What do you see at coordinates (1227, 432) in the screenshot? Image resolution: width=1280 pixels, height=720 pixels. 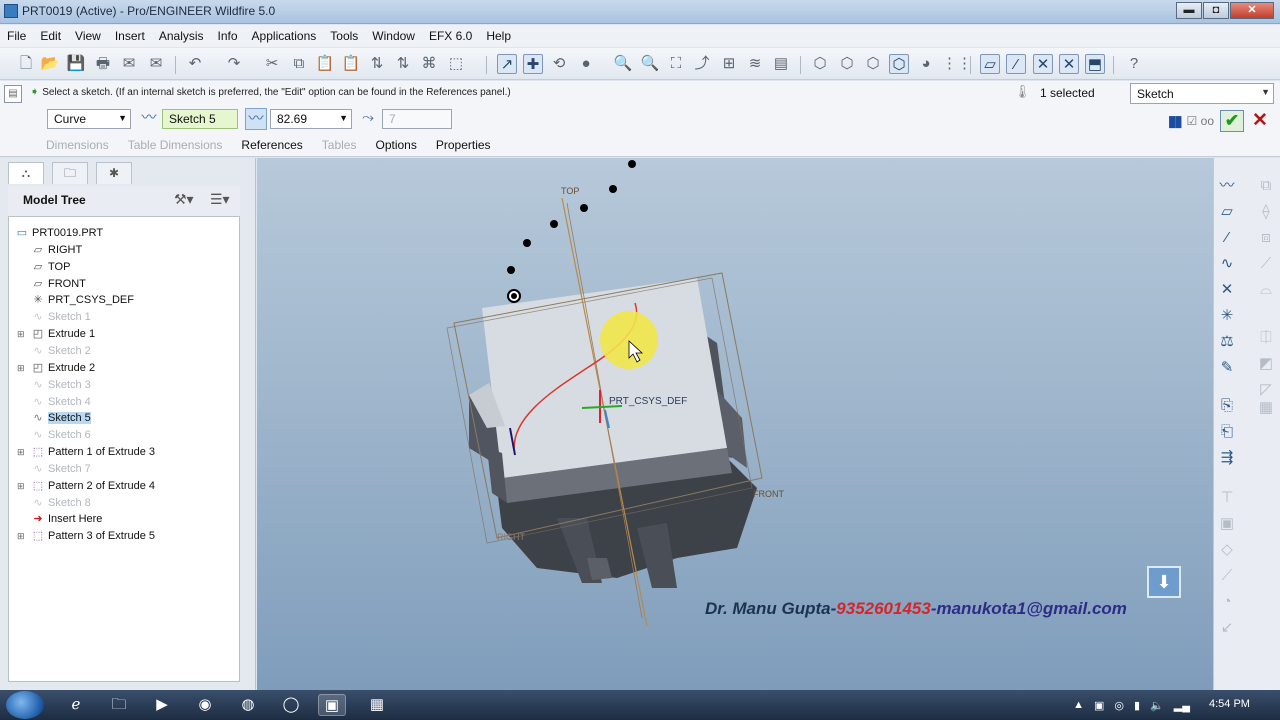 I see `copy-paste-icon: ⎗` at bounding box center [1227, 432].